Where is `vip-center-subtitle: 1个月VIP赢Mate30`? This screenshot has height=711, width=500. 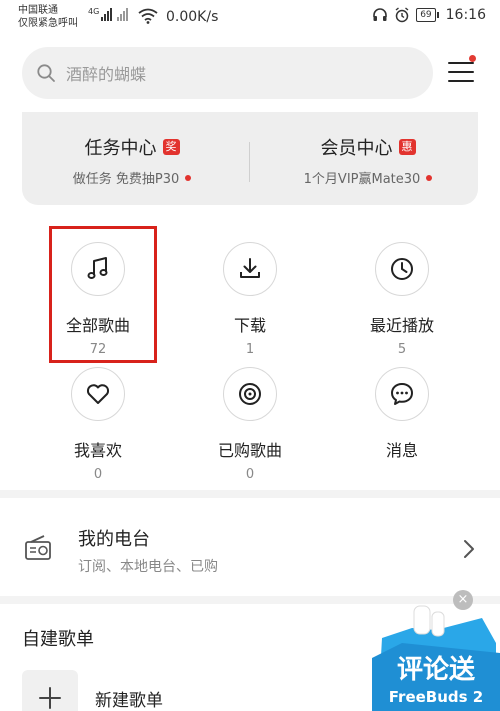
vip-center-subtitle: 1个月VIP赢Mate30 is located at coordinates (362, 179).